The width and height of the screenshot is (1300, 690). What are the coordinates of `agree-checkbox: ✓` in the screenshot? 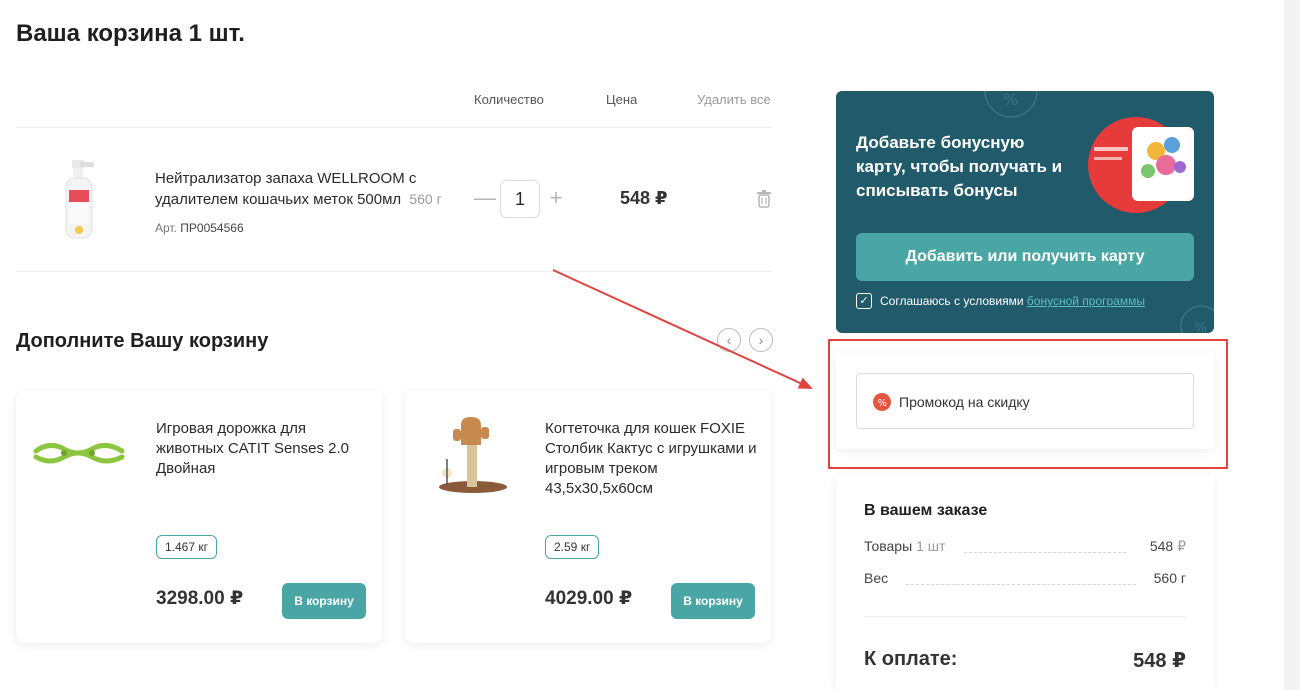 It's located at (864, 301).